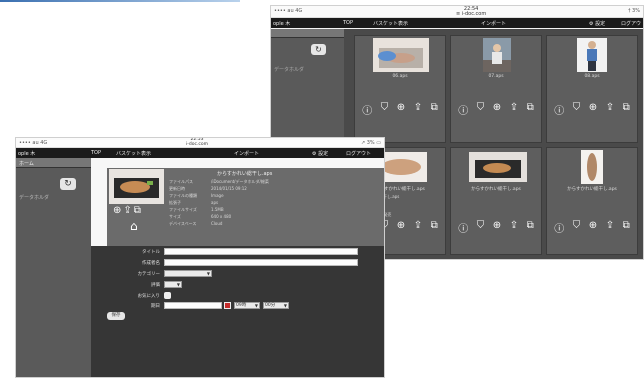  I want to click on person-thumbnail-image, so click(592, 55).